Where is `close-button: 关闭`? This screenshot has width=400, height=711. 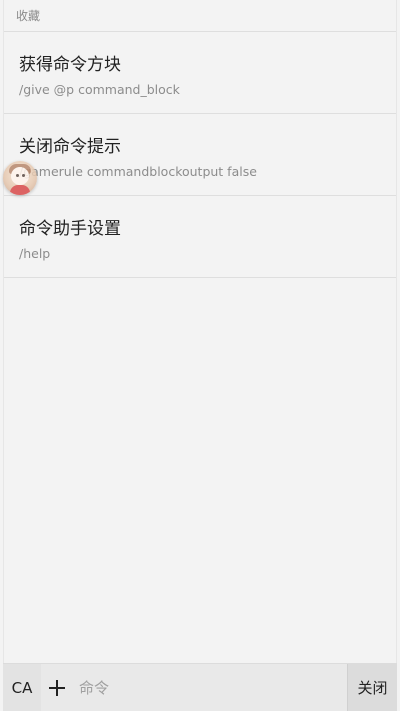
close-button: 关闭 is located at coordinates (372, 687).